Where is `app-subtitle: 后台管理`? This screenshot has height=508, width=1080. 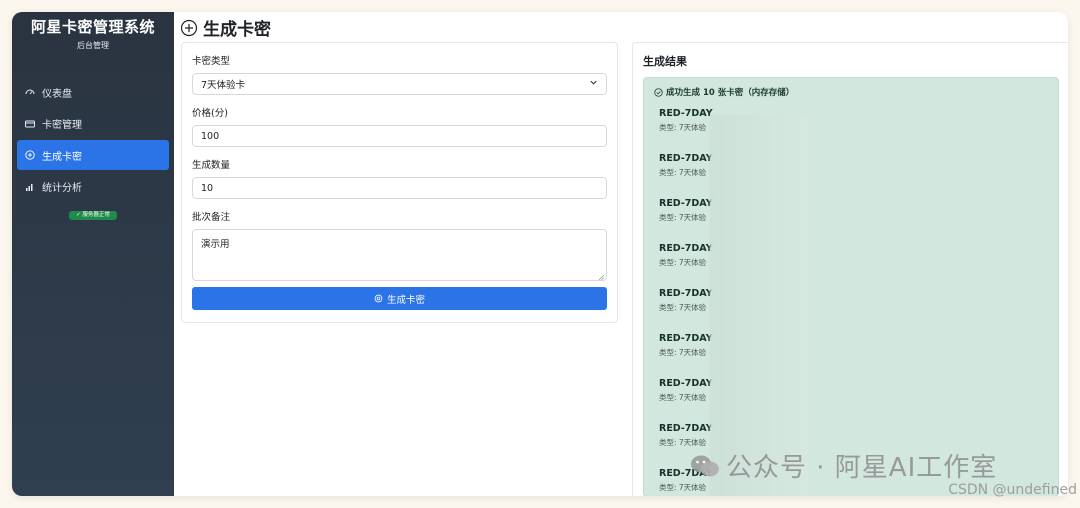
app-subtitle: 后台管理 is located at coordinates (93, 45).